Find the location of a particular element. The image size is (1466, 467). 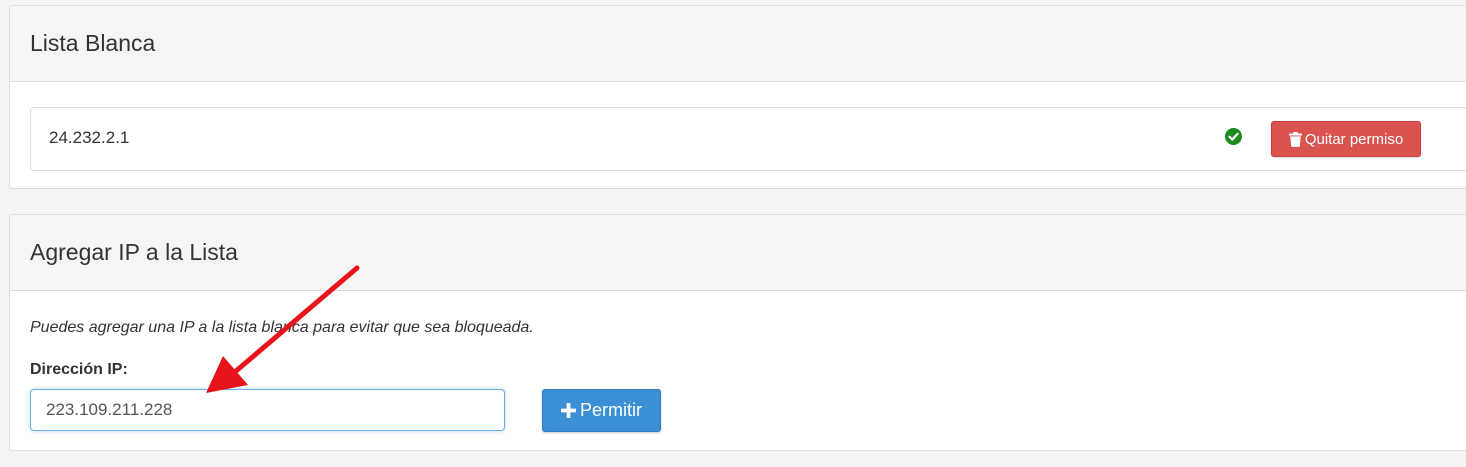

ip-address-label: Dirección IP: is located at coordinates (79, 369).